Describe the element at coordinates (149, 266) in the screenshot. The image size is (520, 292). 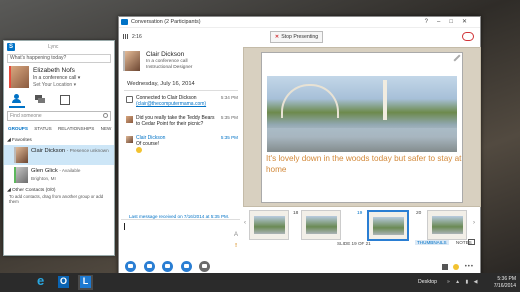
I see `call-button` at that location.